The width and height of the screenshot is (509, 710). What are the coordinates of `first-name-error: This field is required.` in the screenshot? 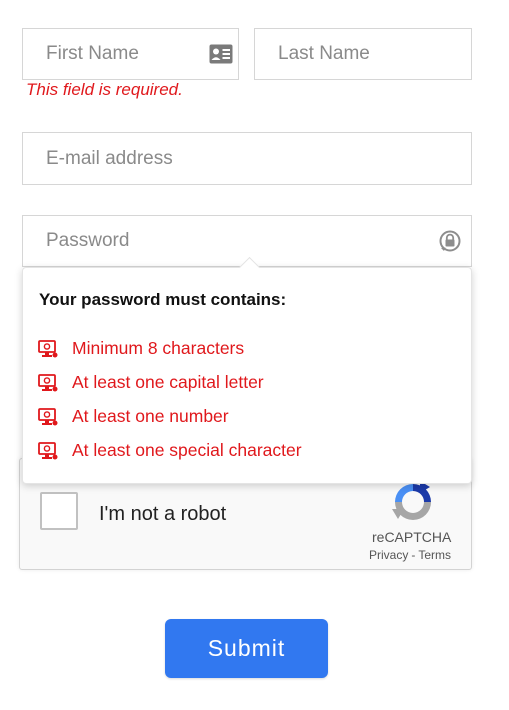 It's located at (104, 89).